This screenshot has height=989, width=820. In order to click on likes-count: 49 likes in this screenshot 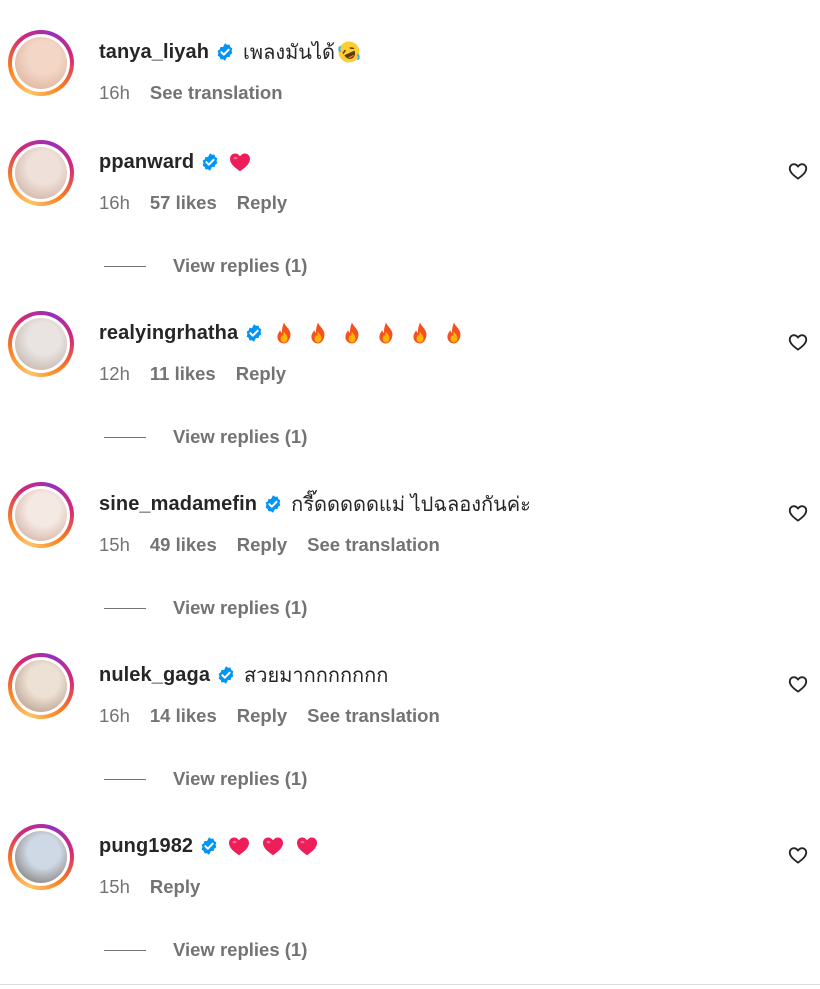, I will do `click(183, 545)`.